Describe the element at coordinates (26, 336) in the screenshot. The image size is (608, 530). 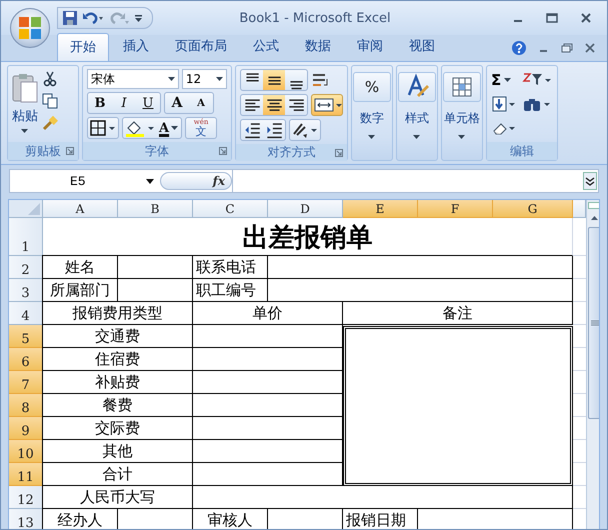
I see `row-header: 5` at that location.